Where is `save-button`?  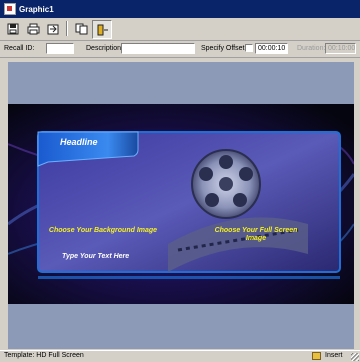
save-button is located at coordinates (13, 28).